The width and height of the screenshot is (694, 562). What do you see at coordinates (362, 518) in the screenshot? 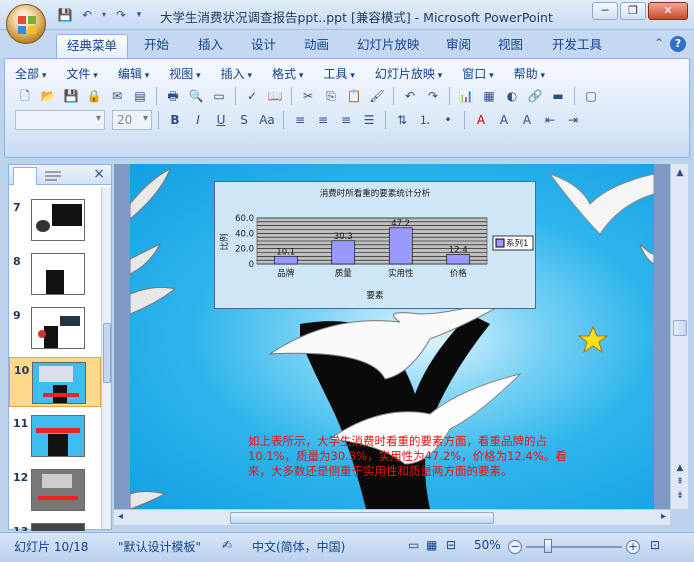
I see `horizontal-scroll-thumb` at bounding box center [362, 518].